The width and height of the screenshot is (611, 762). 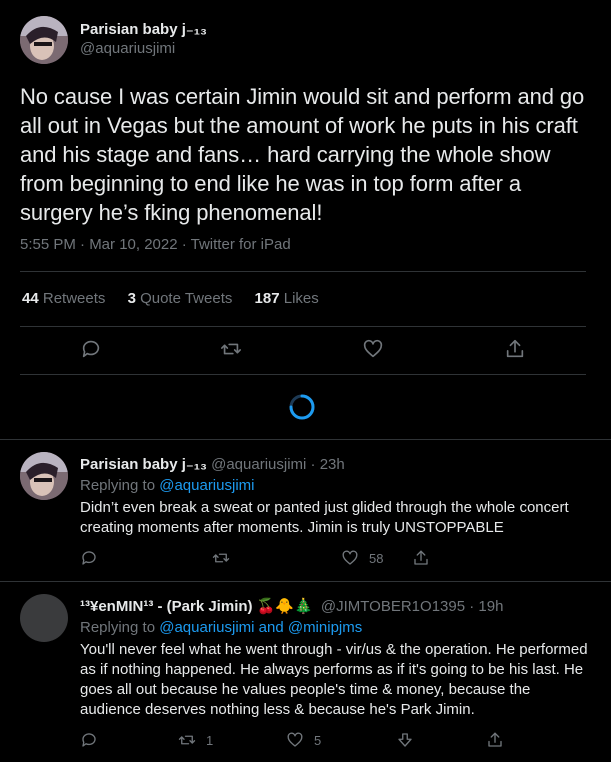 What do you see at coordinates (63, 298) in the screenshot?
I see `retweets-stat: 44 Retweets` at bounding box center [63, 298].